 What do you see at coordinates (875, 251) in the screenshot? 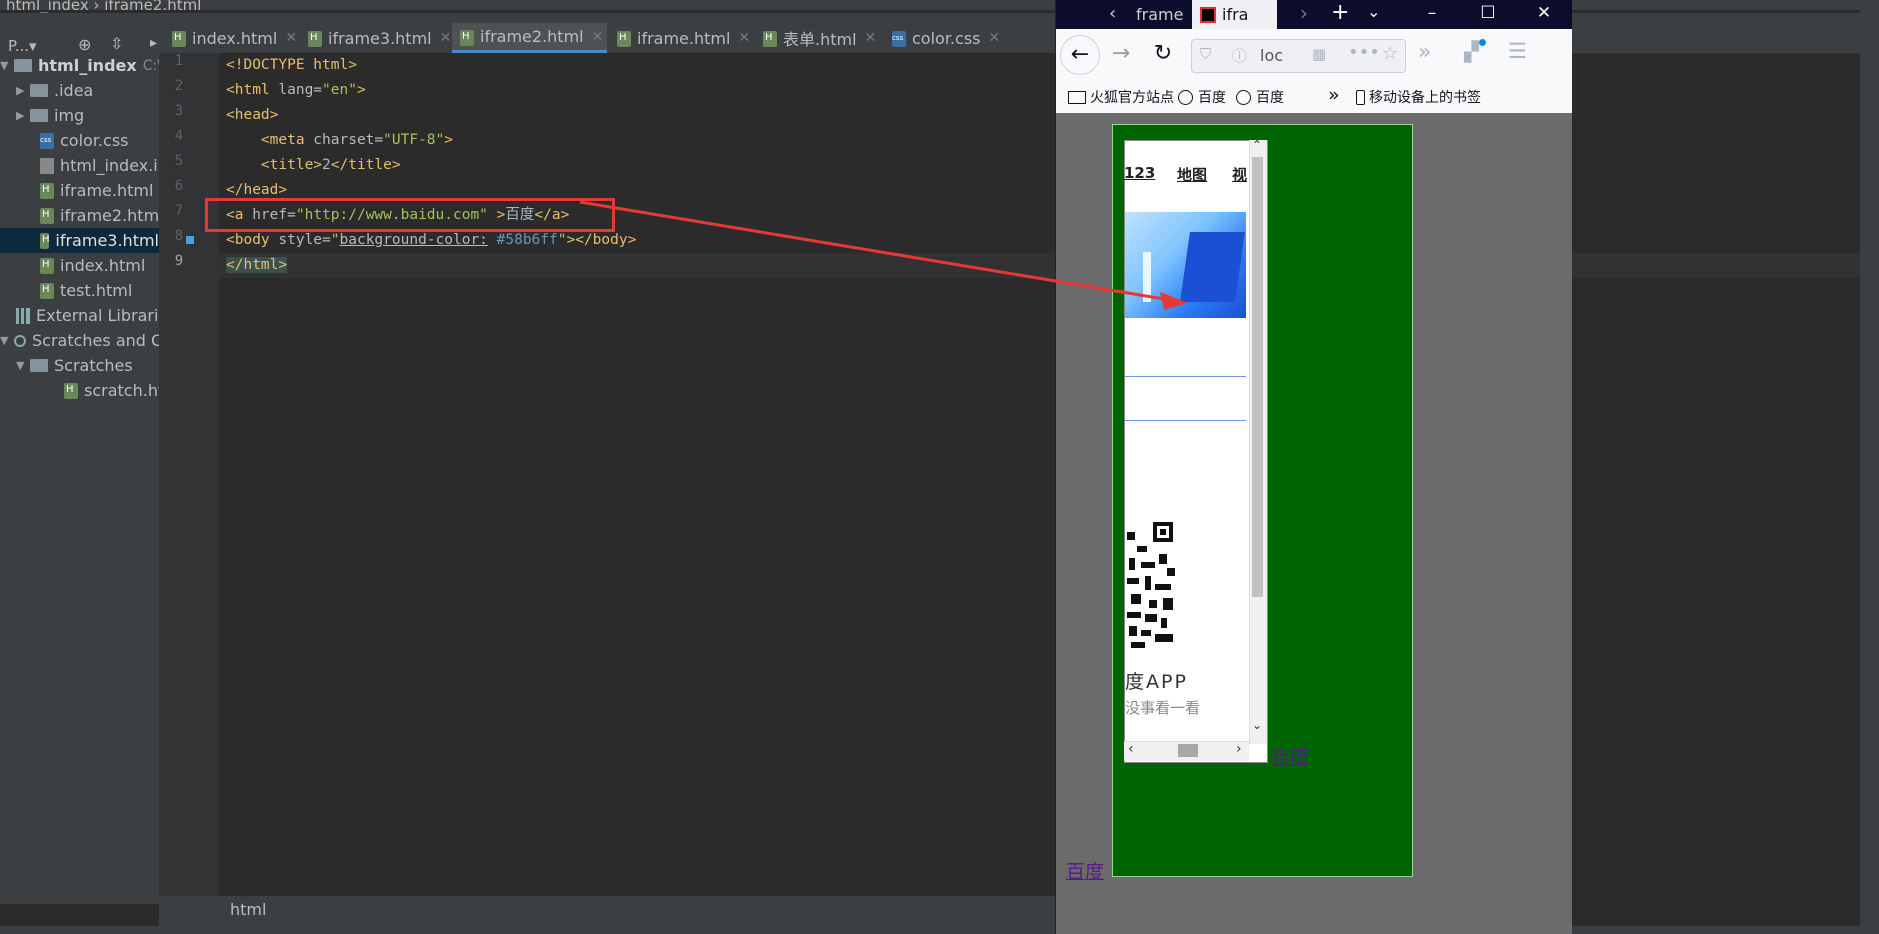
I see `annotation-arrow-line` at bounding box center [875, 251].